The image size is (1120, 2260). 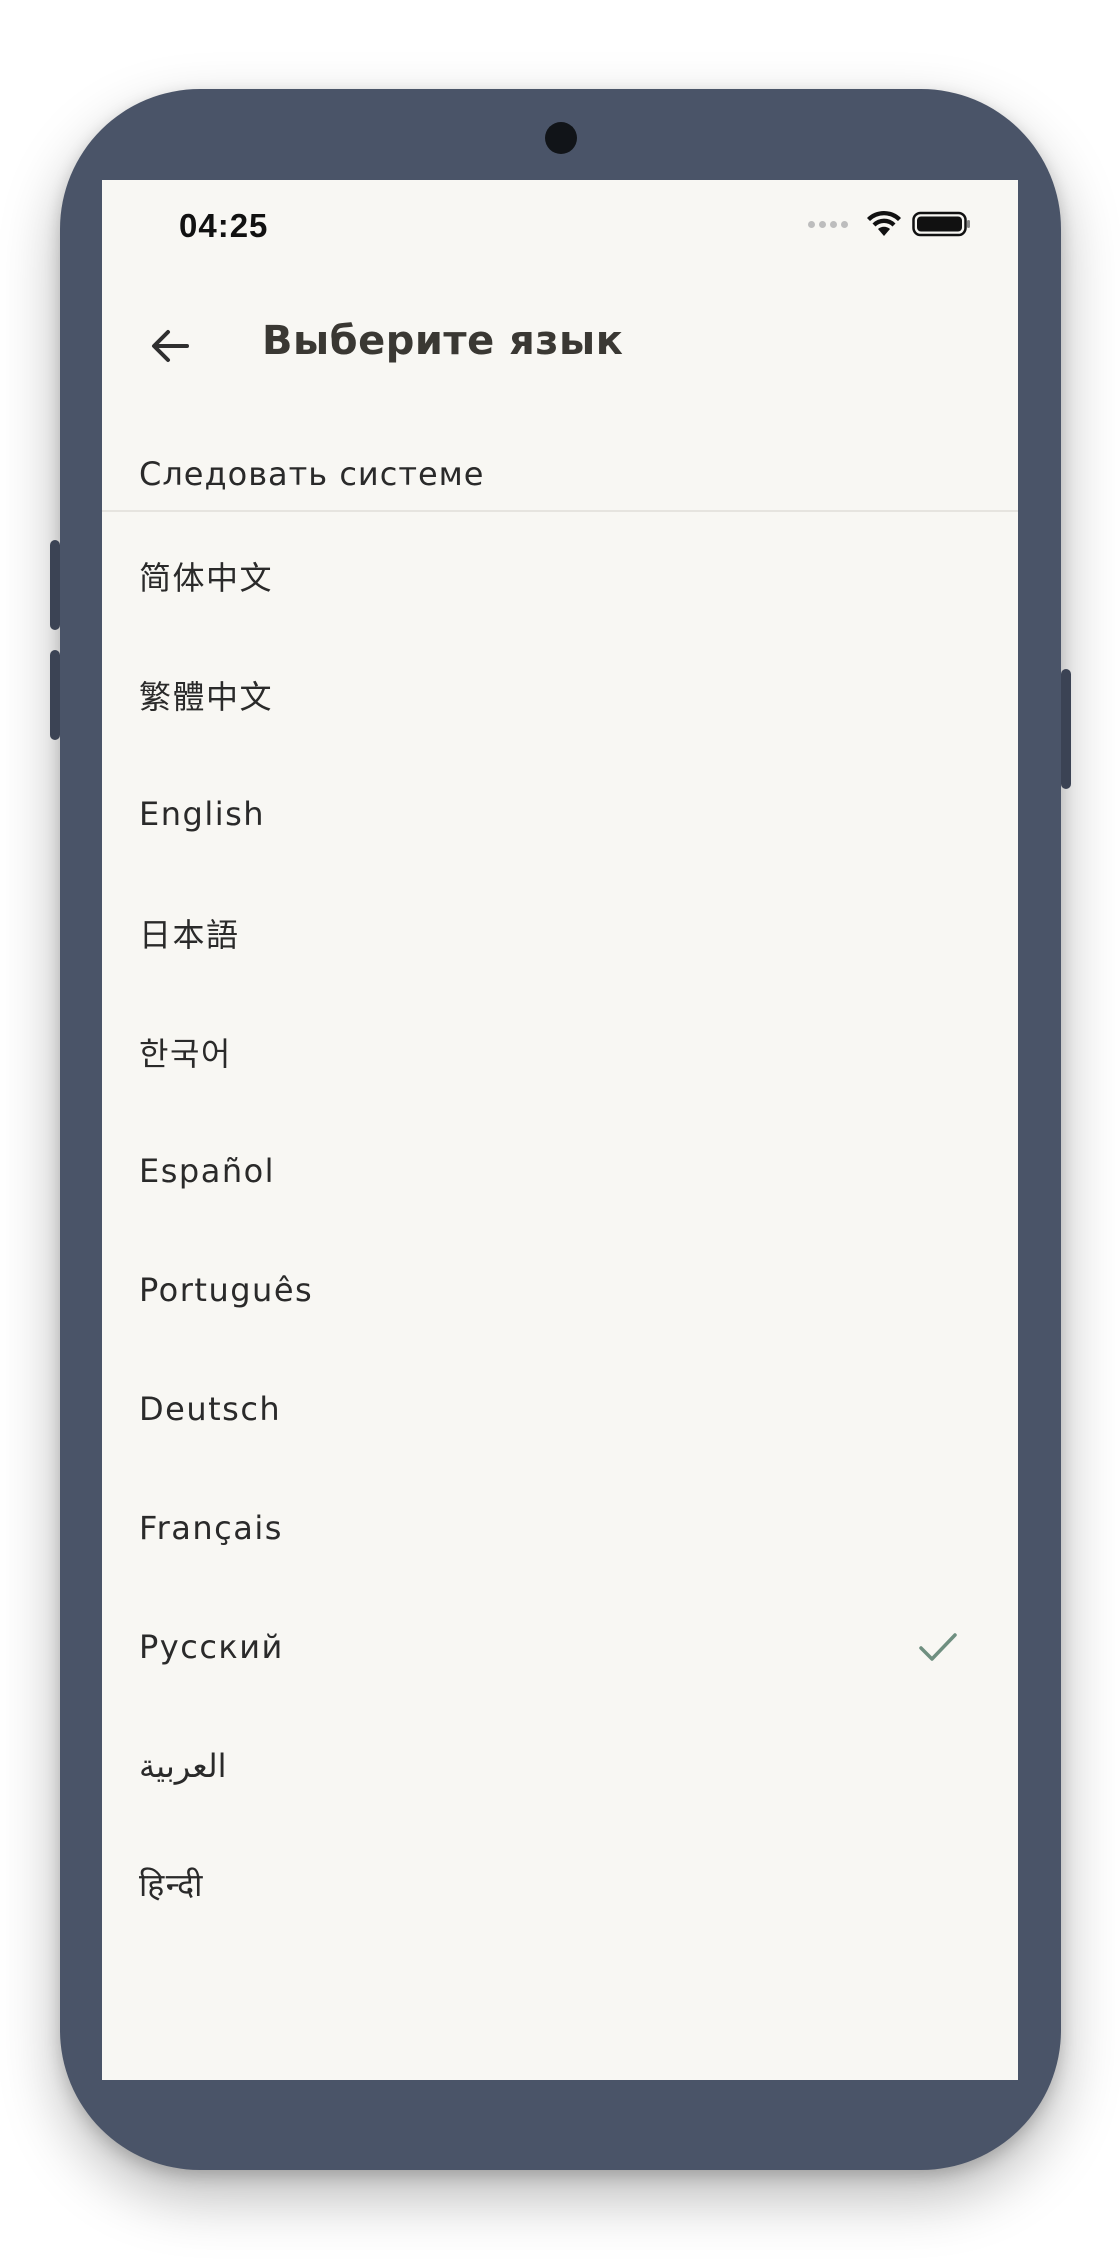 What do you see at coordinates (560, 1646) in the screenshot?
I see `language-item-russian: Русский` at bounding box center [560, 1646].